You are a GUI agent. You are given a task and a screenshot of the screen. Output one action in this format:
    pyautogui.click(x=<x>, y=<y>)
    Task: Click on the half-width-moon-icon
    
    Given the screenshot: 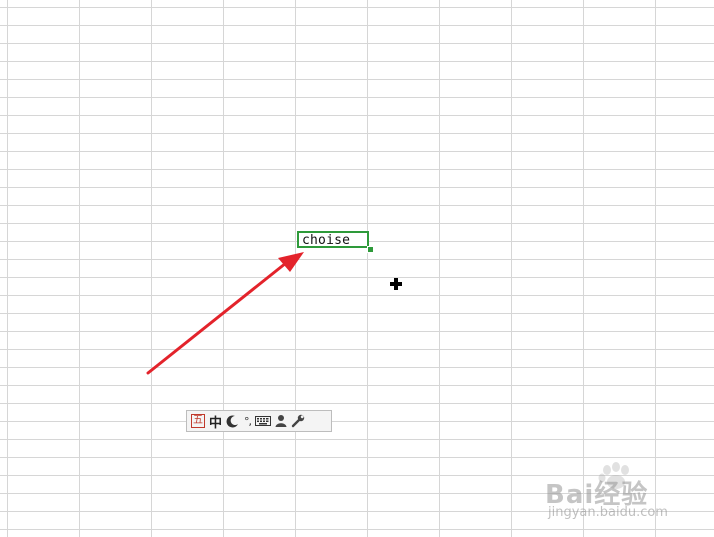 What is the action you would take?
    pyautogui.click(x=233, y=421)
    